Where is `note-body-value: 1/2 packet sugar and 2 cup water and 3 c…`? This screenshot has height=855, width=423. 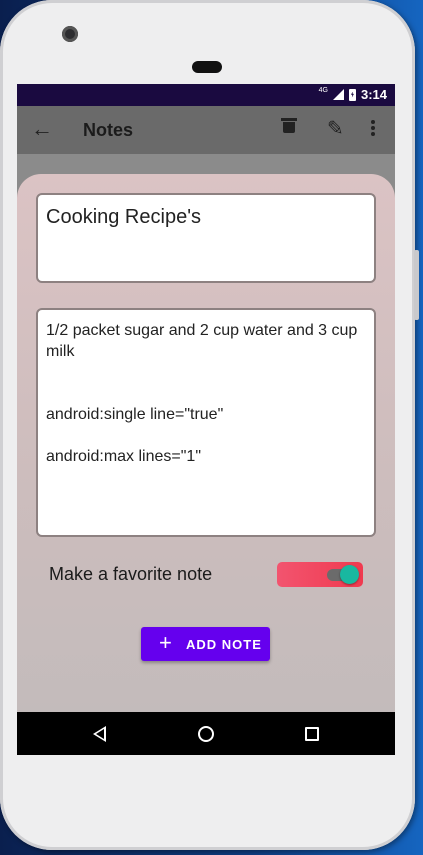
note-body-value: 1/2 packet sugar and 2 cup water and 3 c… is located at coordinates (202, 393).